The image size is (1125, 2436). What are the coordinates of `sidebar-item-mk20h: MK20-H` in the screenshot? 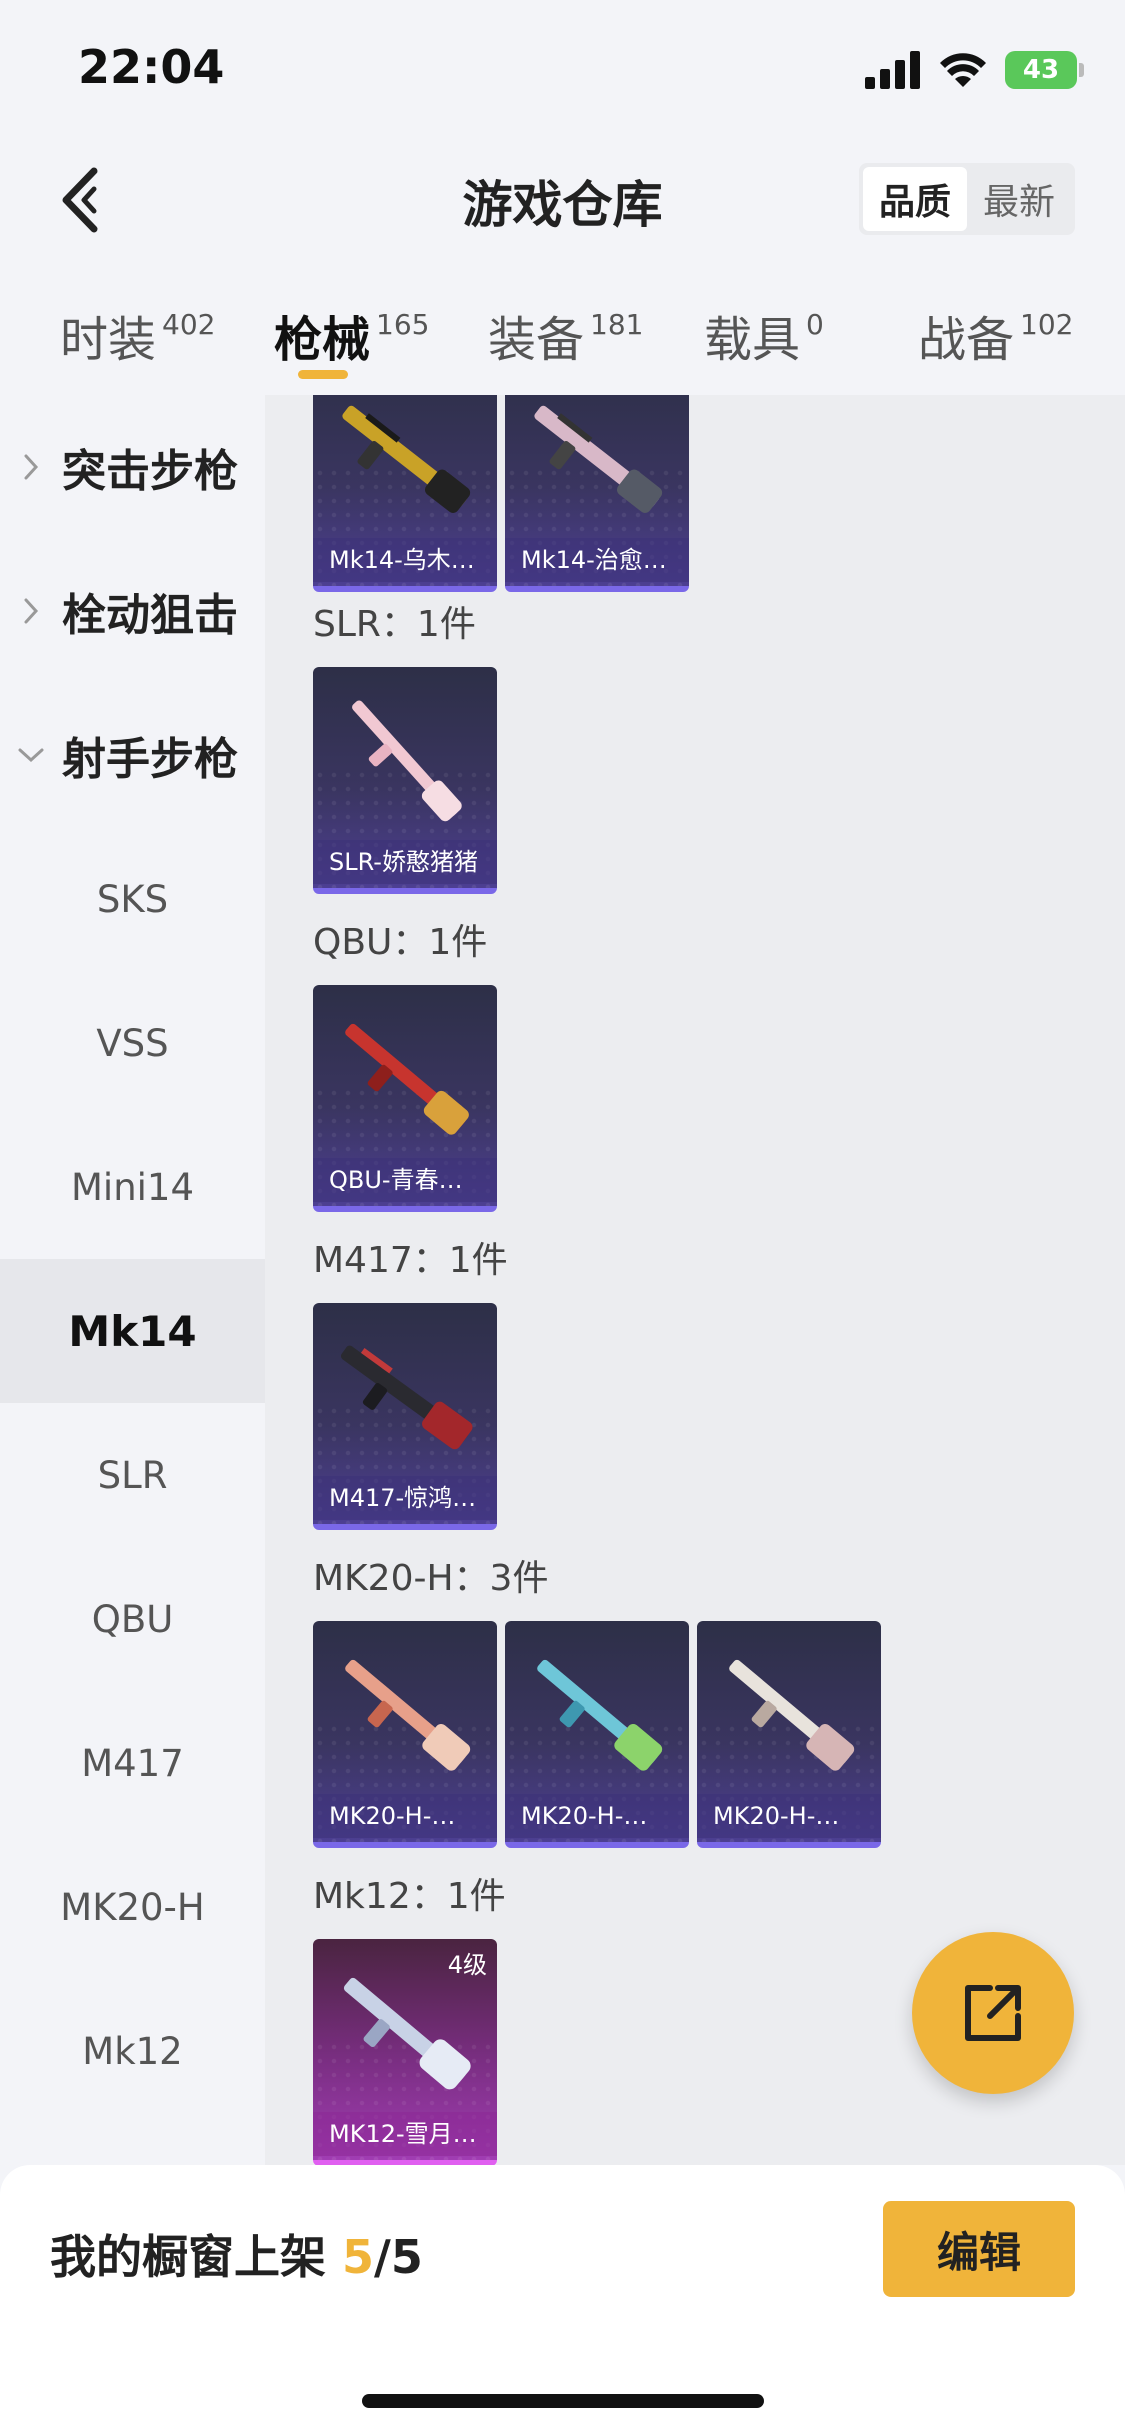 It's located at (132, 1907).